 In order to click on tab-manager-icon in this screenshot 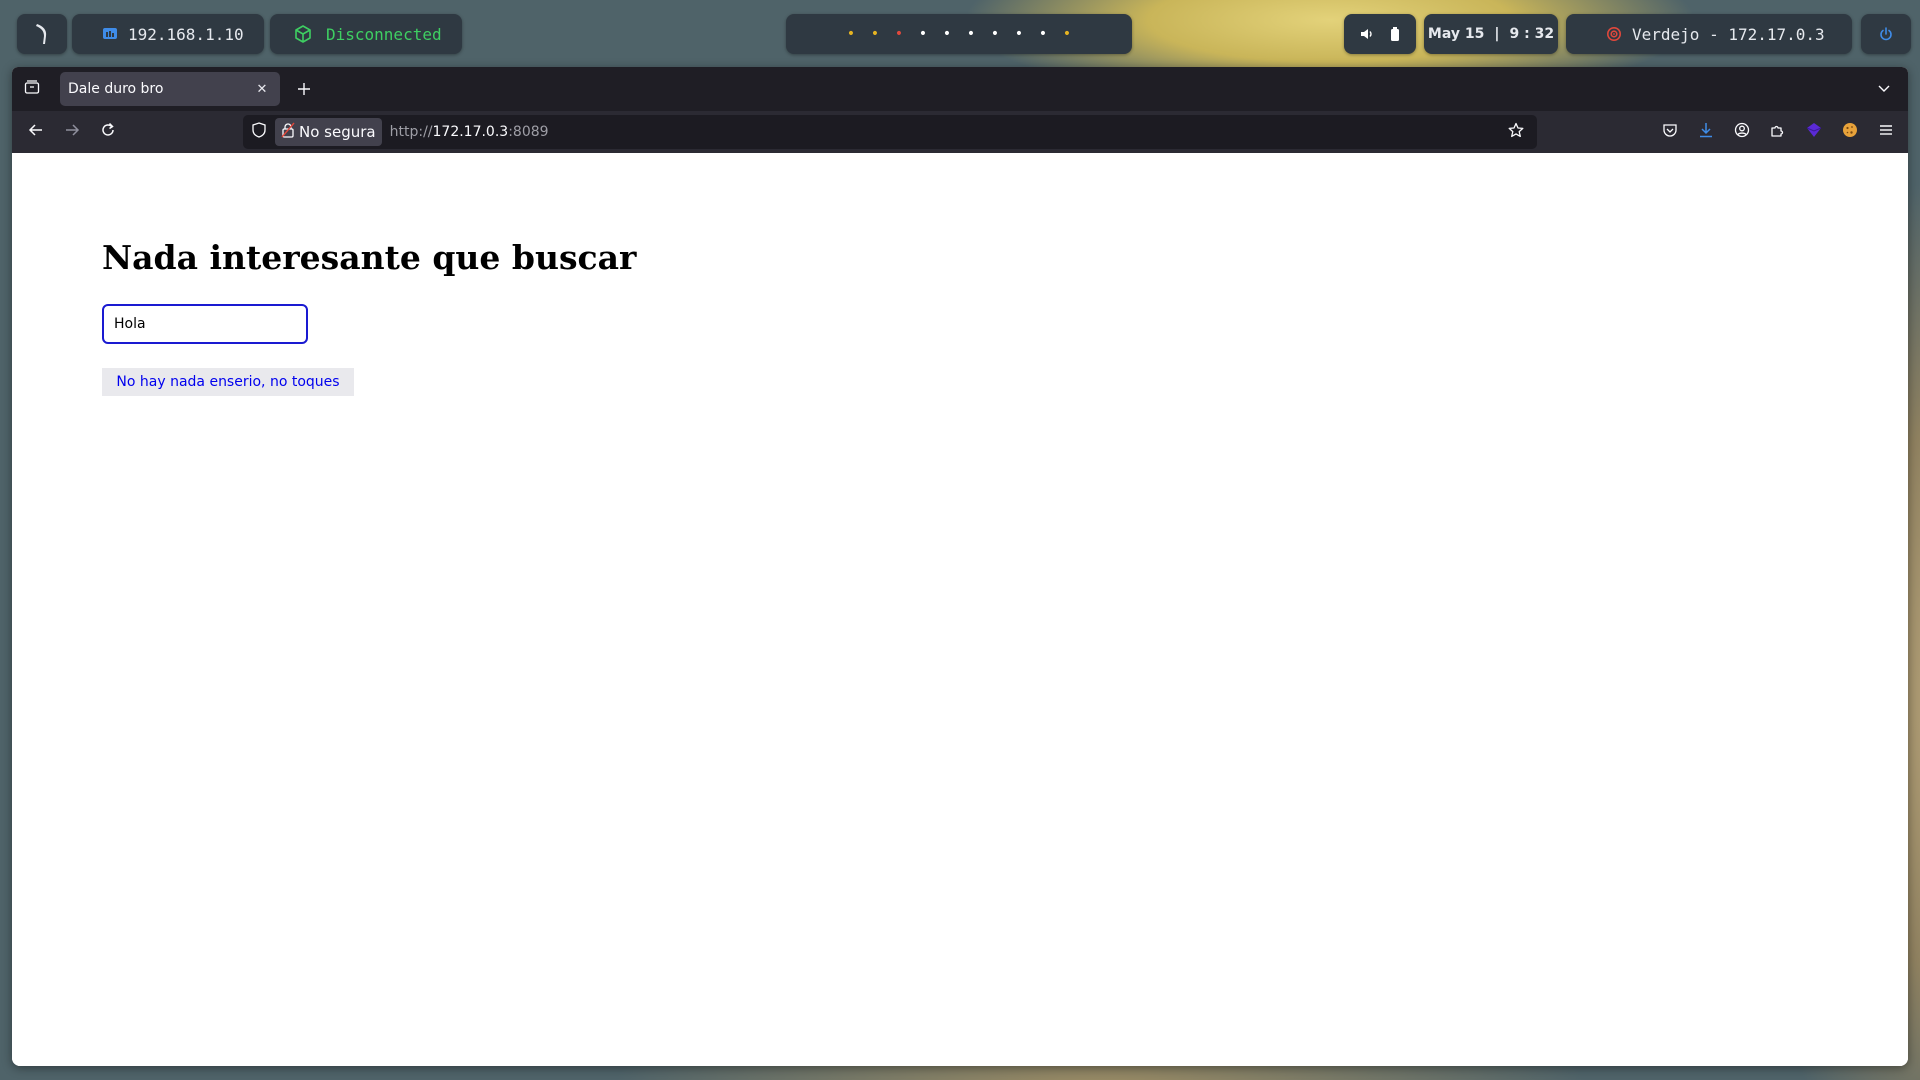, I will do `click(32, 89)`.